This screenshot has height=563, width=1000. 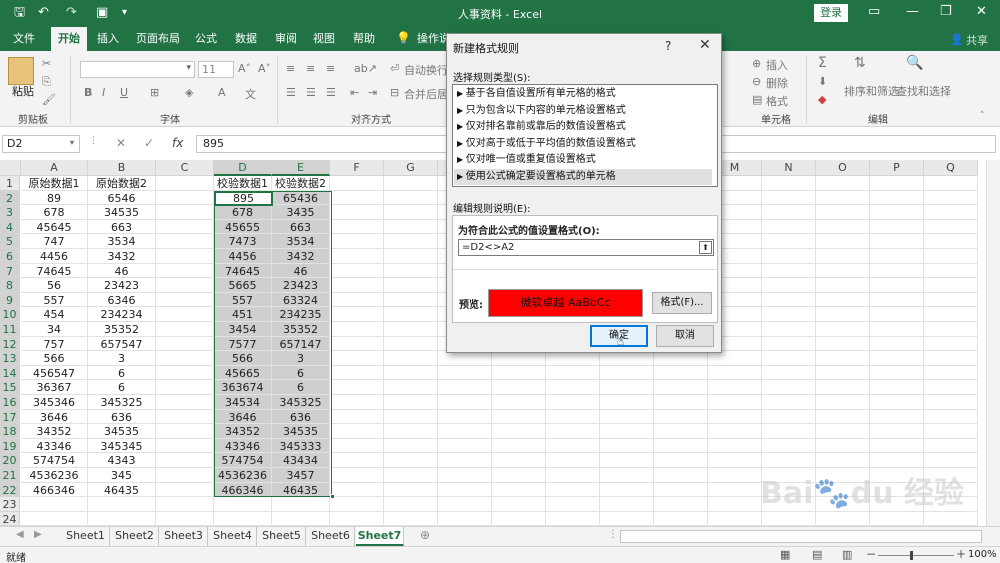 I want to click on minimize-icon: —, so click(x=912, y=11).